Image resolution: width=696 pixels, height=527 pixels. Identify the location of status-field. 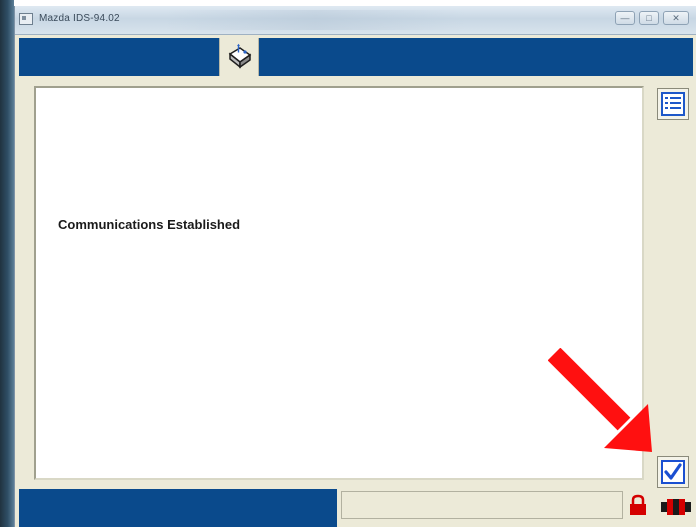
(482, 505).